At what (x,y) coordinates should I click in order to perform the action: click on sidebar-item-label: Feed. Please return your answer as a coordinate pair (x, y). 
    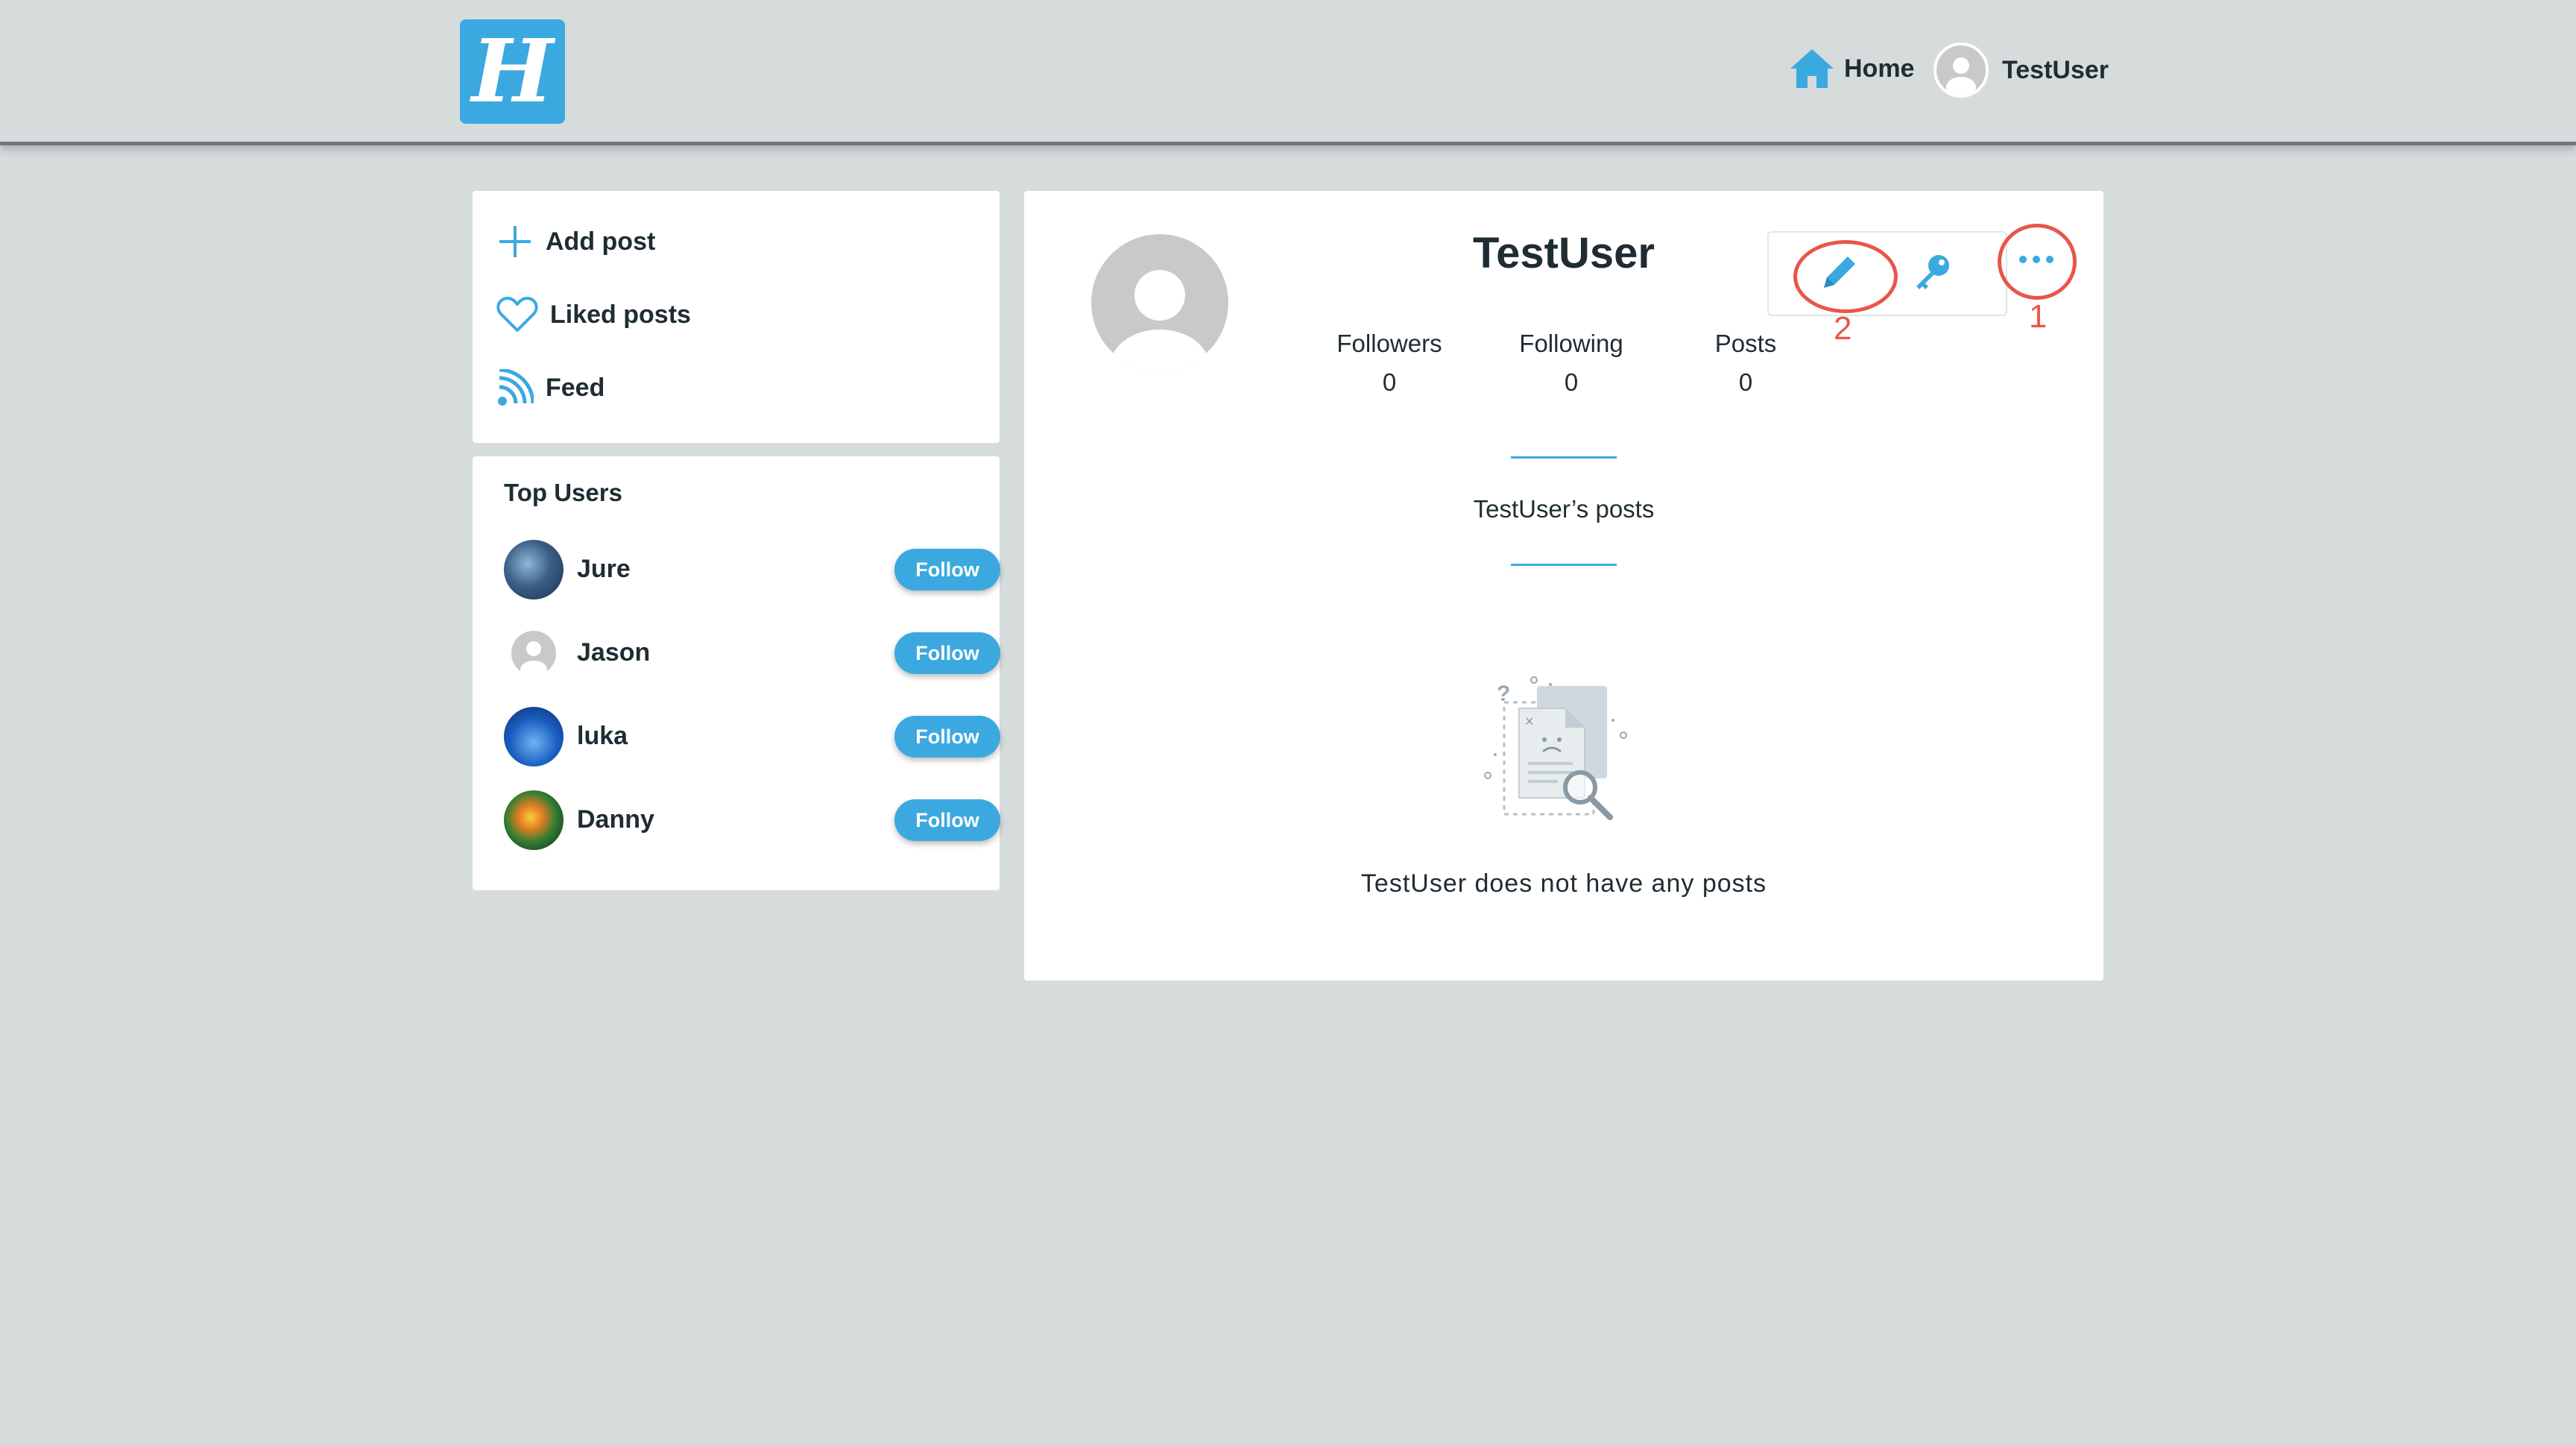
    Looking at the image, I should click on (575, 387).